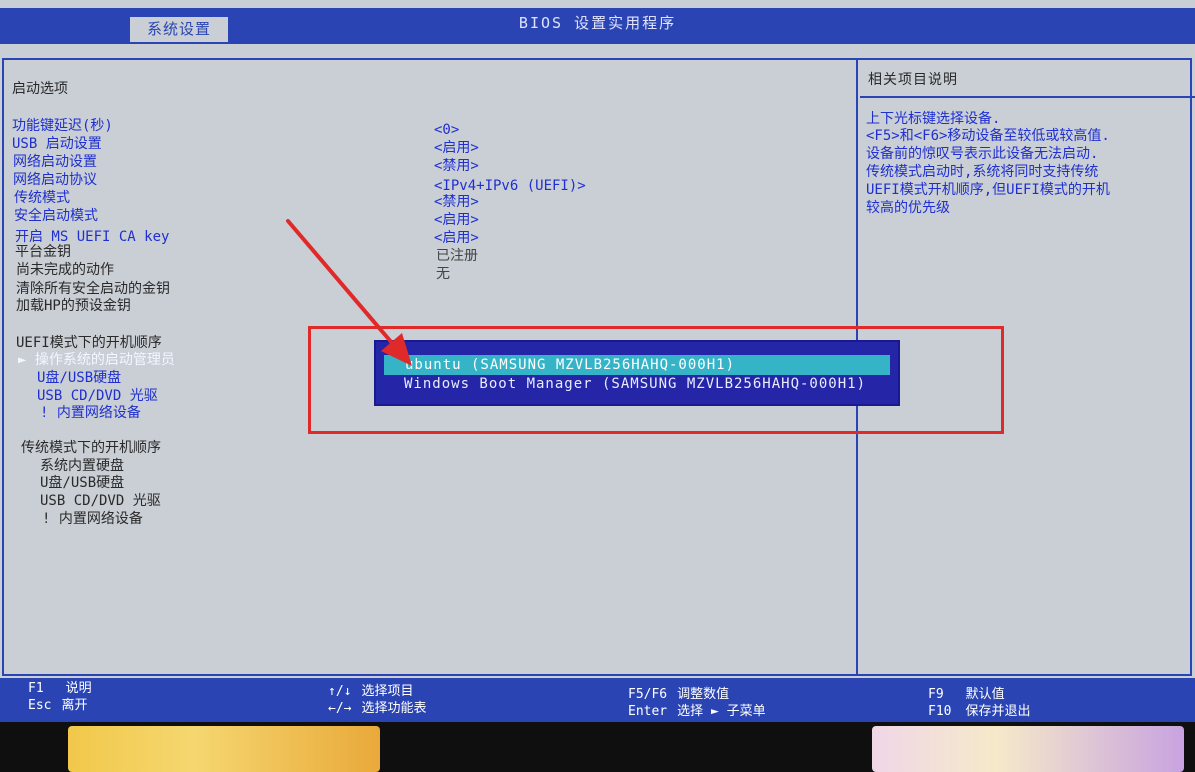 This screenshot has width=1195, height=772. I want to click on footer-key-desc: 选择 ► 子菜单, so click(721, 711).